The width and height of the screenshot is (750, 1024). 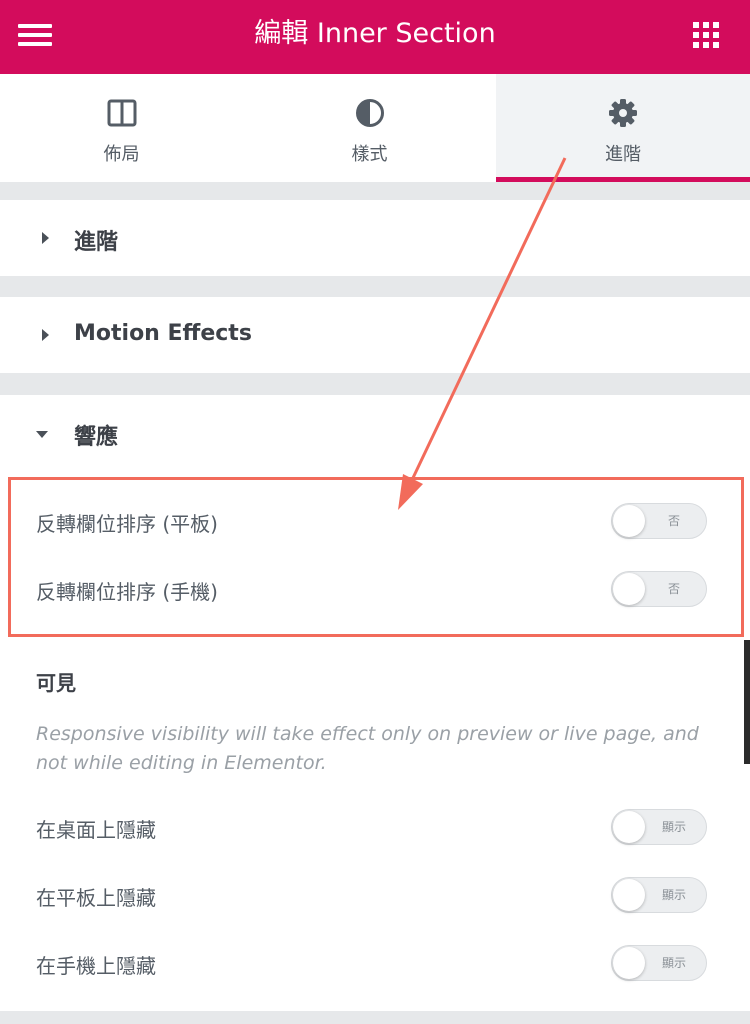 What do you see at coordinates (121, 113) in the screenshot?
I see `columns-layout-icon` at bounding box center [121, 113].